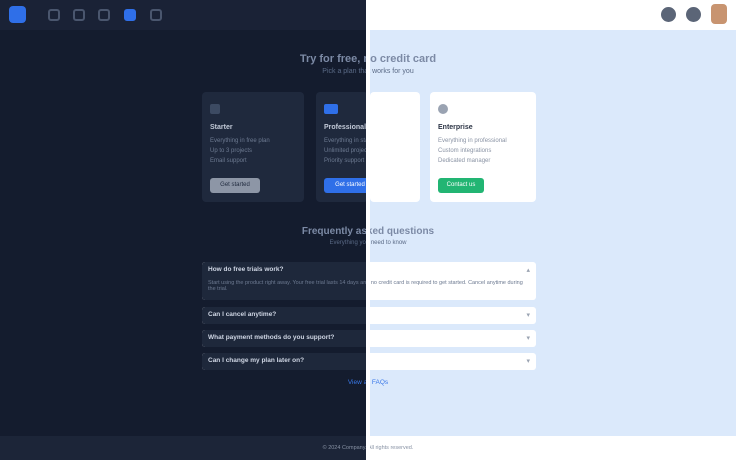  What do you see at coordinates (221, 127) in the screenshot?
I see `plan-name: Starter` at bounding box center [221, 127].